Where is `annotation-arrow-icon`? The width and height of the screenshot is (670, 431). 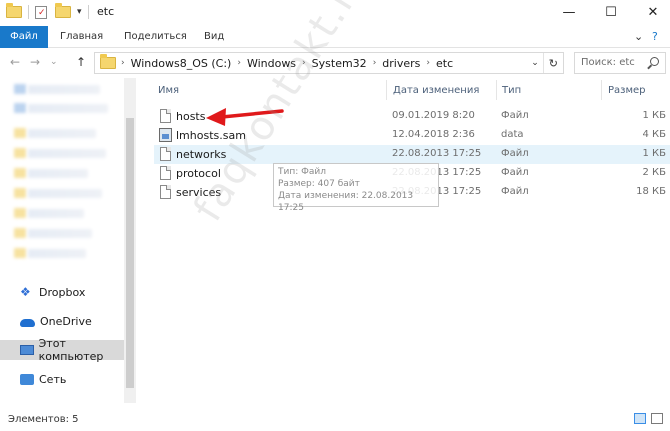 annotation-arrow-icon is located at coordinates (245, 117).